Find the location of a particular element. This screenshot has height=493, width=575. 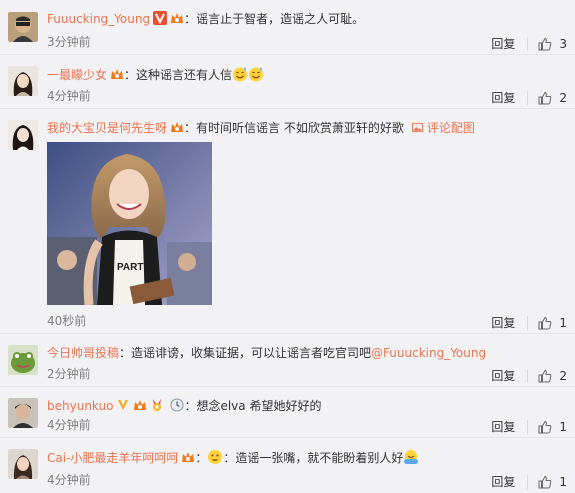

like-count: 3 is located at coordinates (563, 43).